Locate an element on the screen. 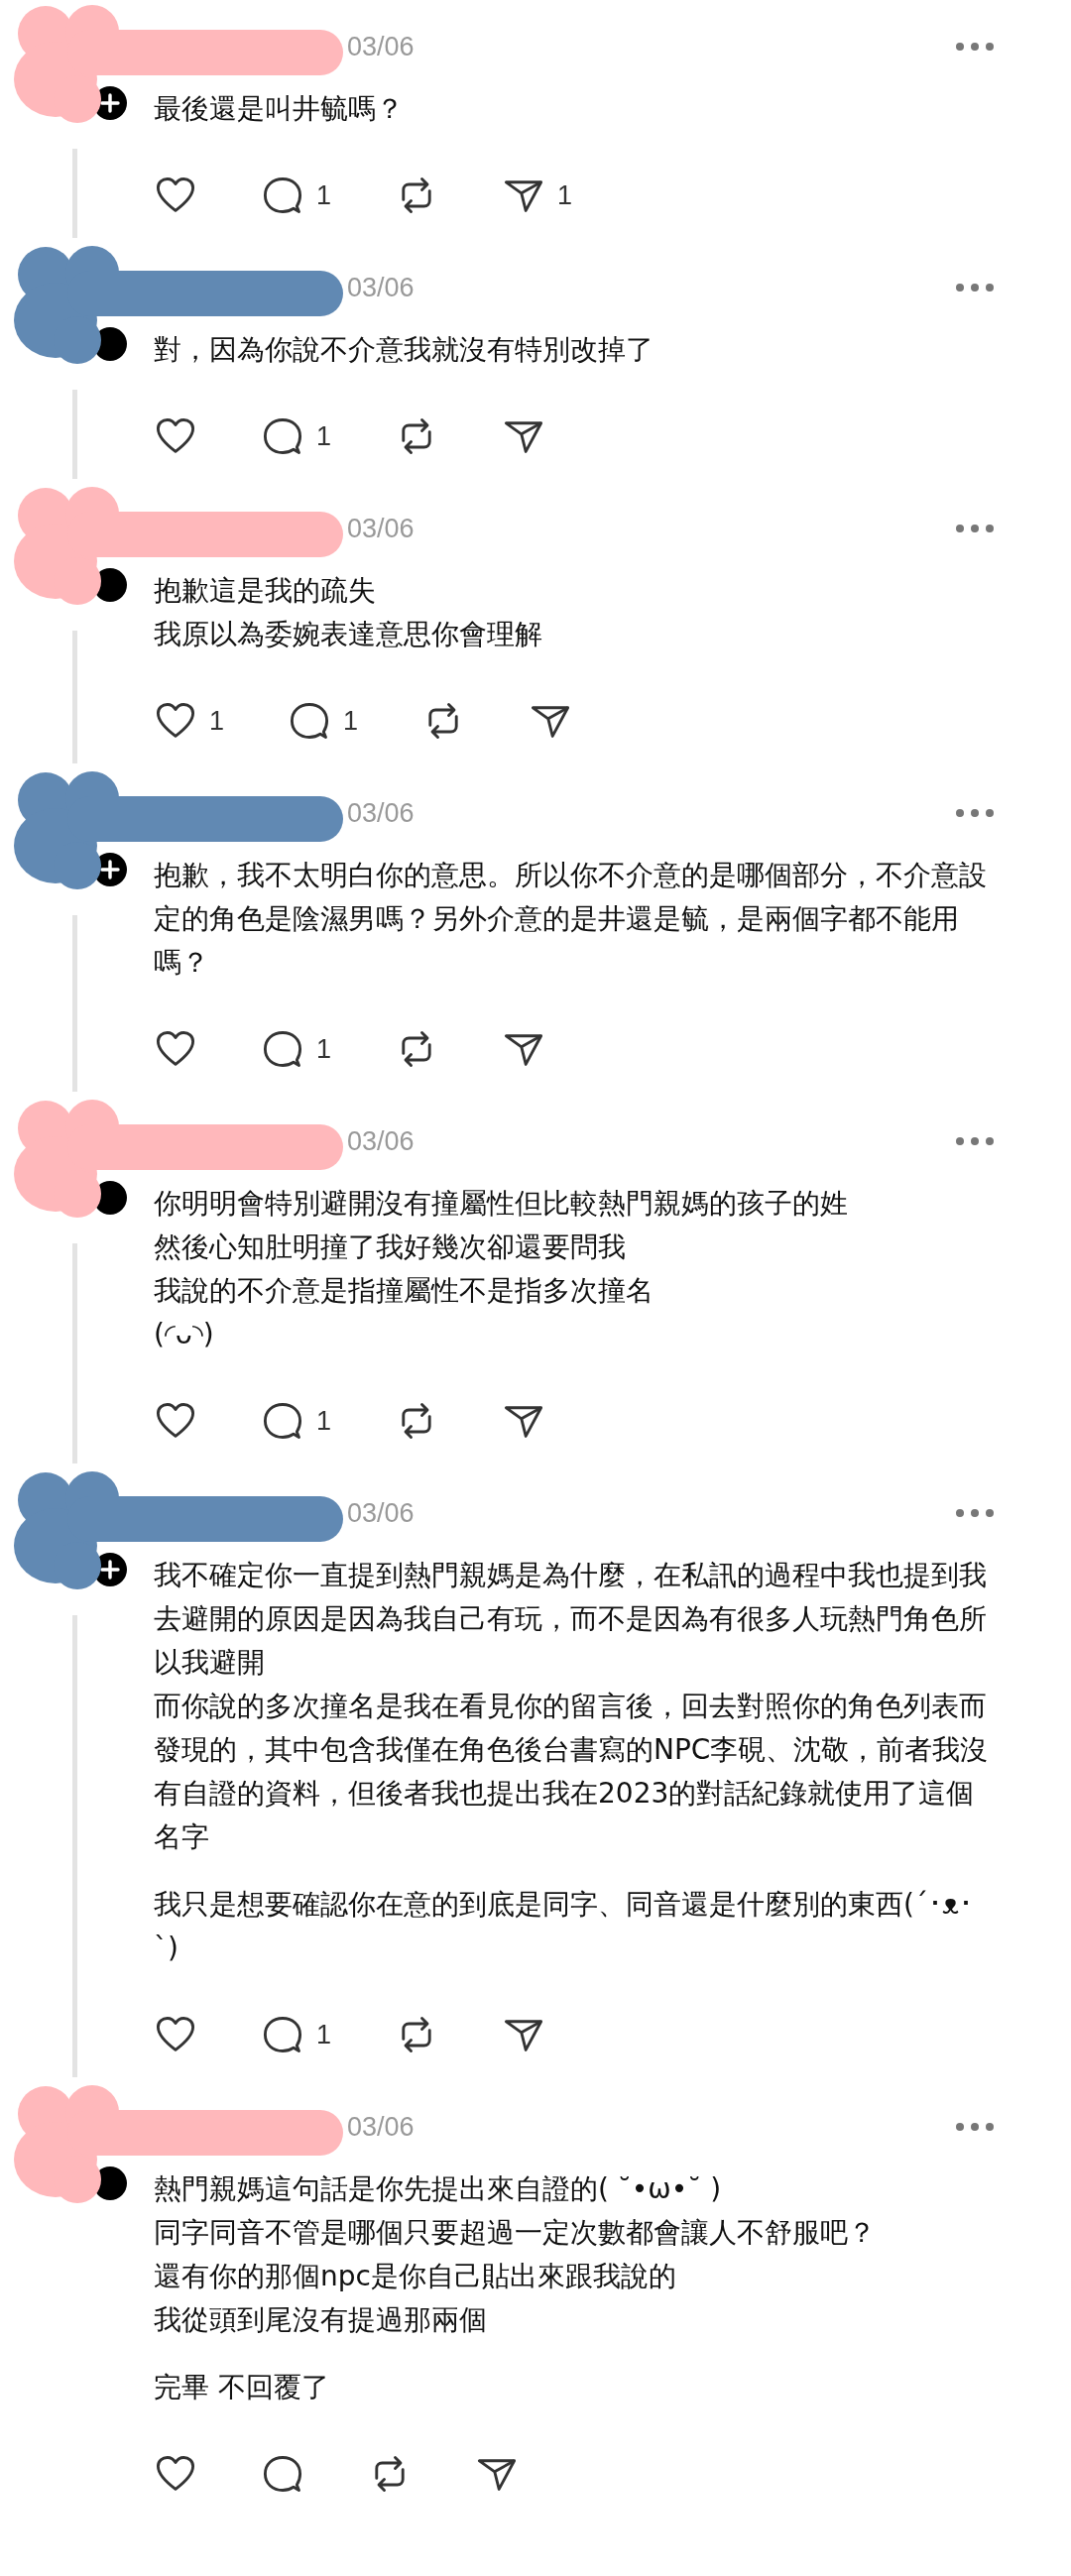 This screenshot has width=1071, height=2576. post-text: 我只是想要確認你在意的到底是同字、同音還是什麼別的東西(´･ᴥ･ `) is located at coordinates (564, 1927).